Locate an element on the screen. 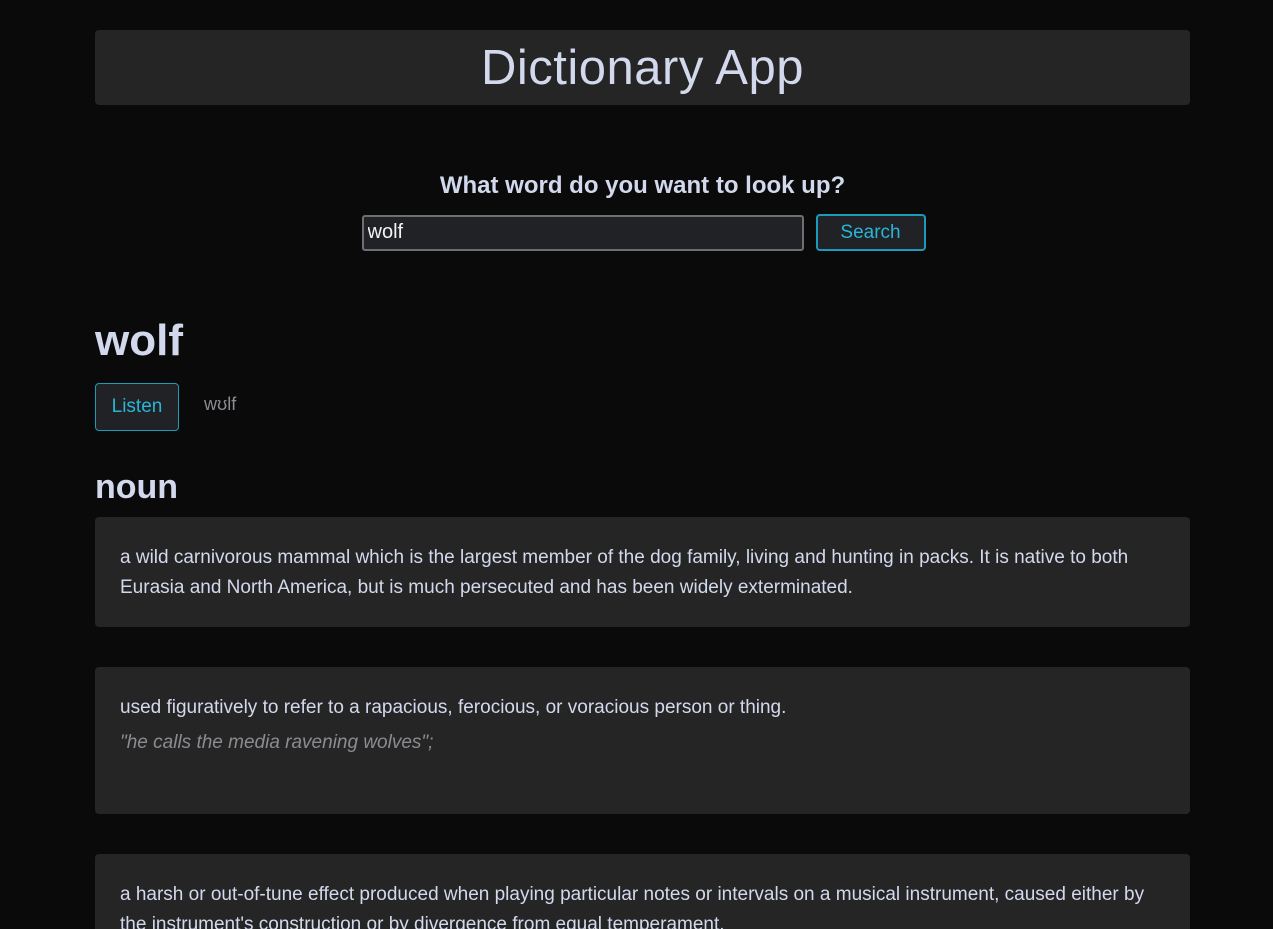 The width and height of the screenshot is (1273, 929). pronunciation-row: Listen wʊlf is located at coordinates (642, 407).